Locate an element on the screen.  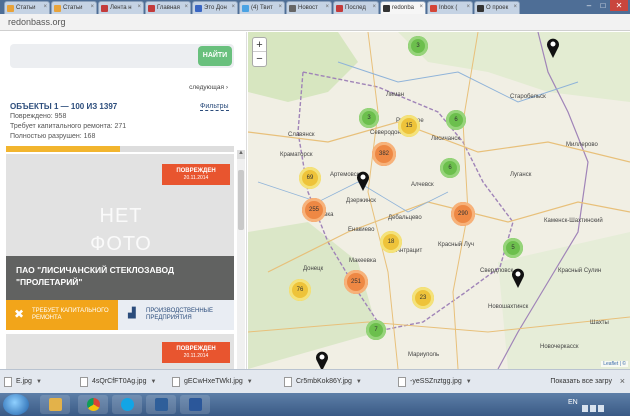
search-button: НАЙТИ is located at coordinates (215, 56).